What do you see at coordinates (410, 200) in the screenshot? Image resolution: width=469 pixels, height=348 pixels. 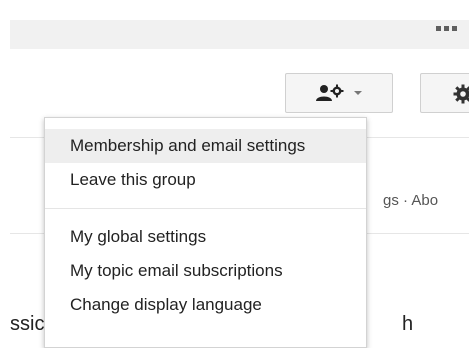 I see `header-links-fragment: gs · Abo` at bounding box center [410, 200].